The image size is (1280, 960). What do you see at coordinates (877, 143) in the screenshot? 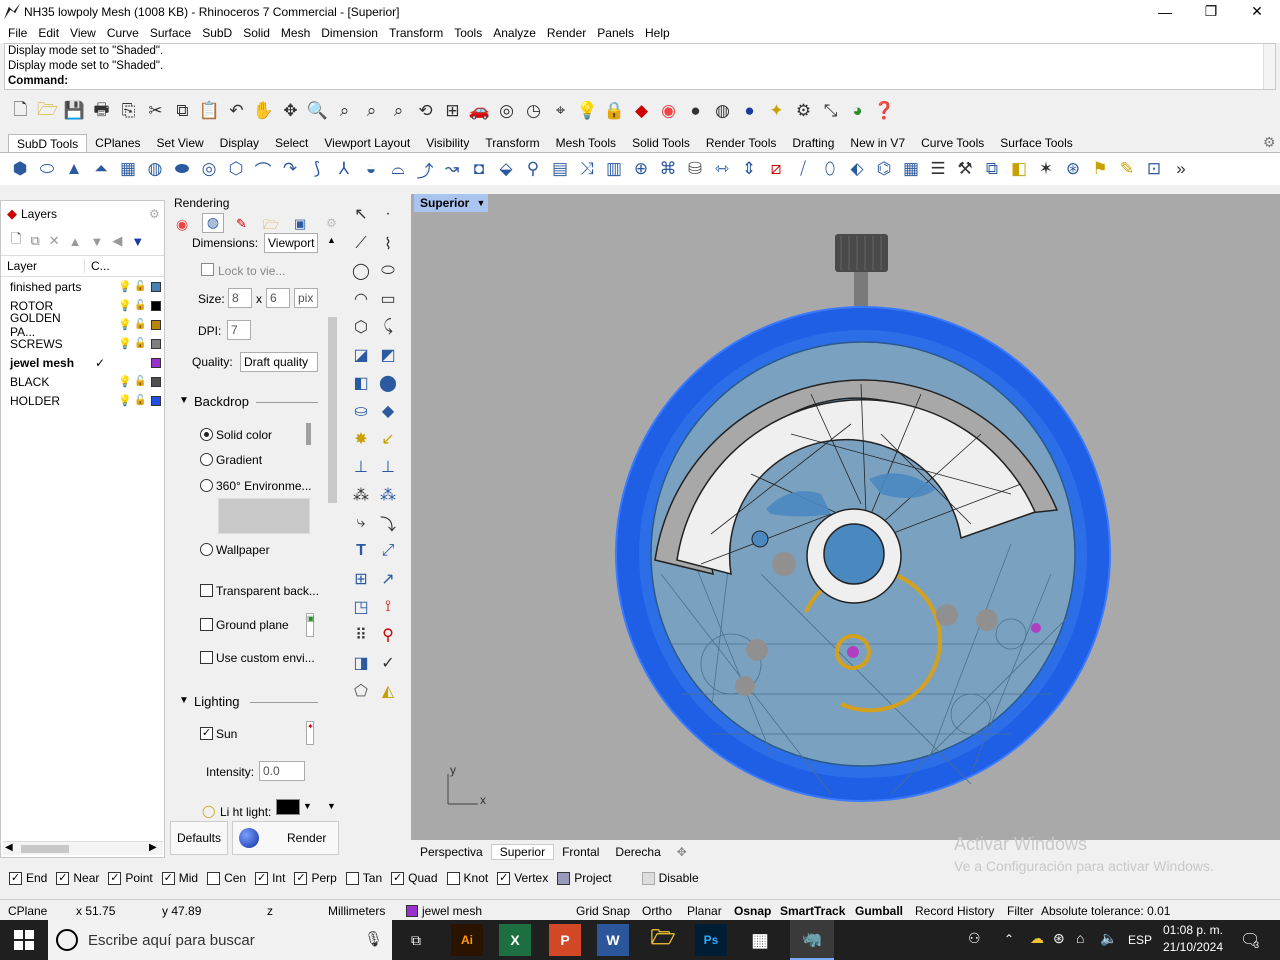
I see `tab-new-in-v7: New in V7` at bounding box center [877, 143].